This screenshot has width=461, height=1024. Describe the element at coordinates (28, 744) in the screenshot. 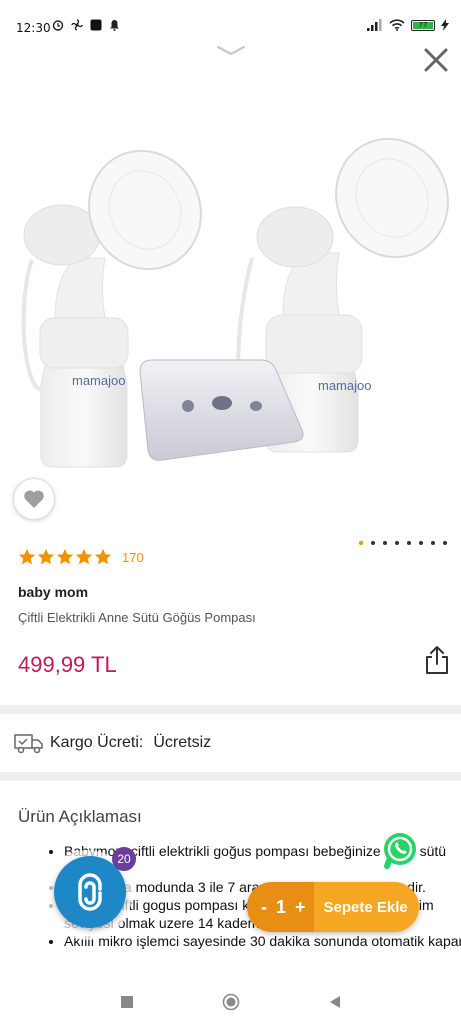

I see `truck-icon` at that location.